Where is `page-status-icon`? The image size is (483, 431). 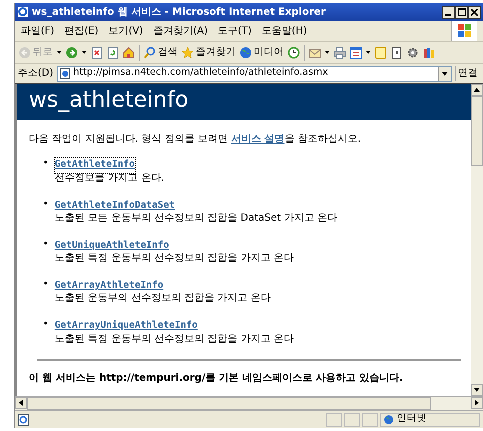
page-status-icon is located at coordinates (23, 420).